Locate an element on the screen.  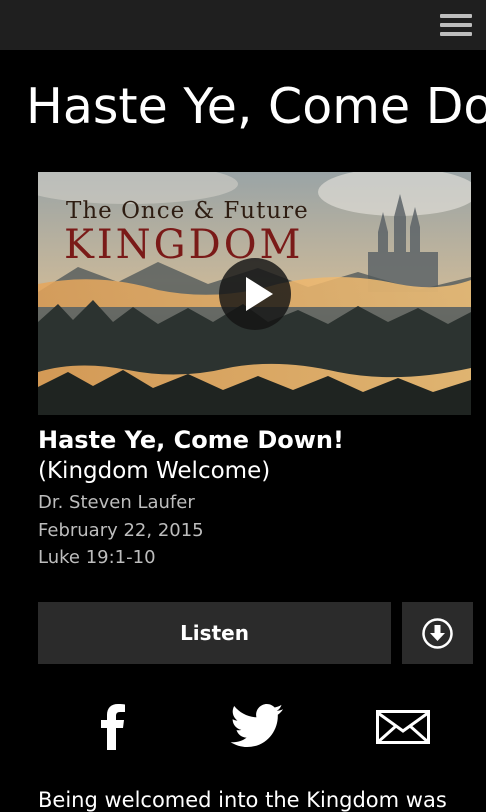
video-art-title-line1: The Once & Future is located at coordinates (187, 211).